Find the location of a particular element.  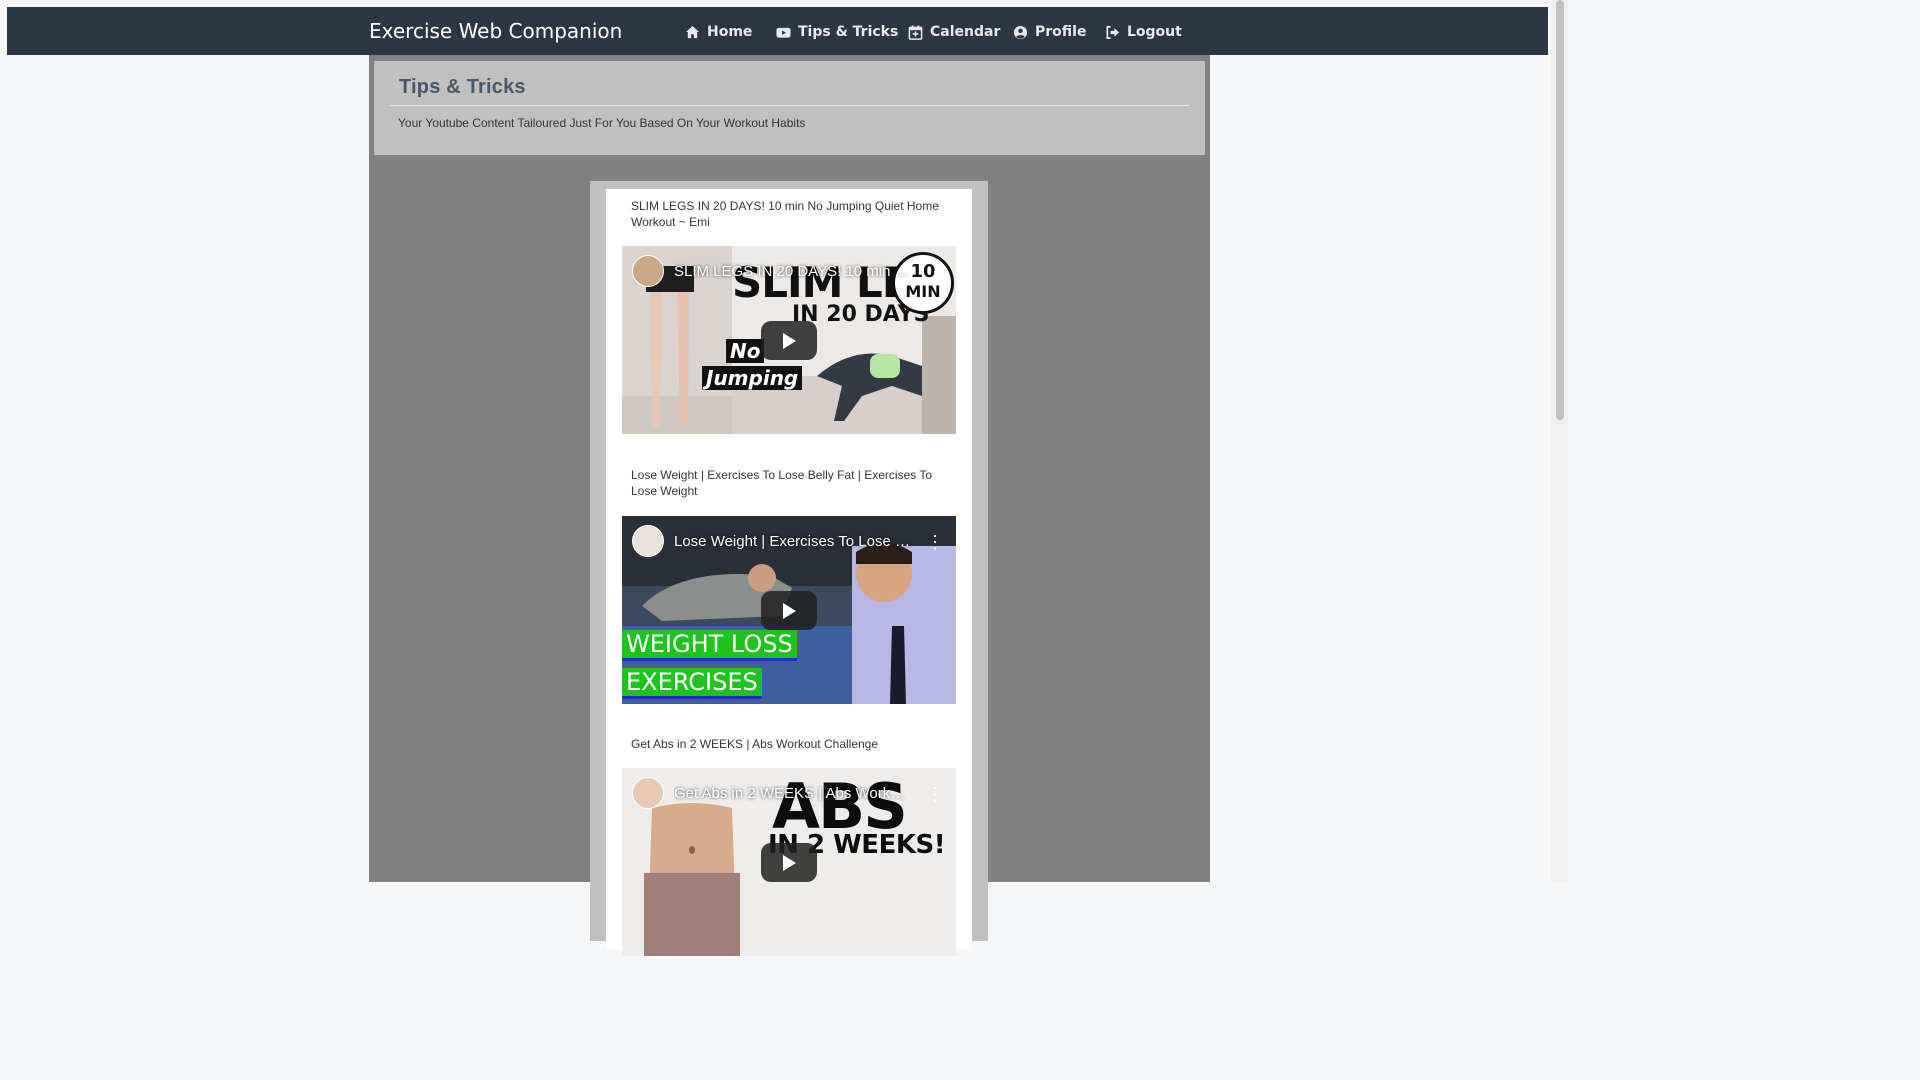

title-divider is located at coordinates (789, 105).